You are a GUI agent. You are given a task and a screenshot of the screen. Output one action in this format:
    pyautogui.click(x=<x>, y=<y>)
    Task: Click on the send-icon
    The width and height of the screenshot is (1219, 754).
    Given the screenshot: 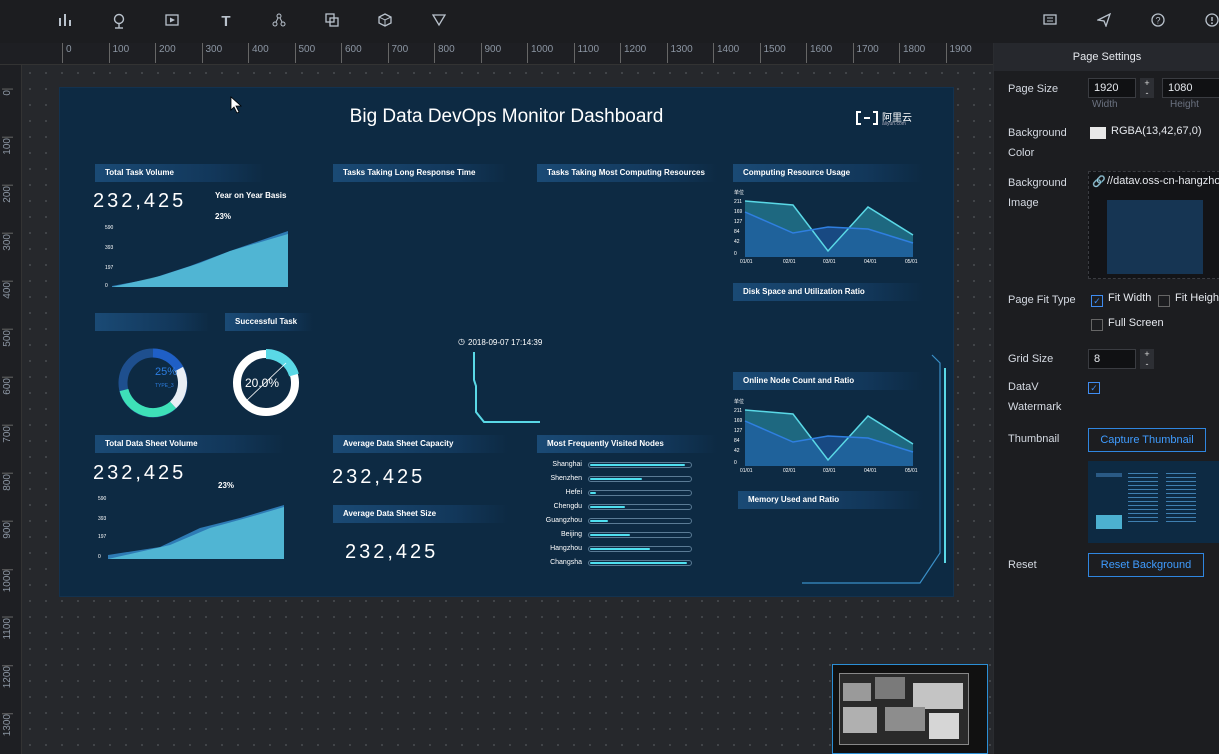 What is the action you would take?
    pyautogui.click(x=1104, y=21)
    